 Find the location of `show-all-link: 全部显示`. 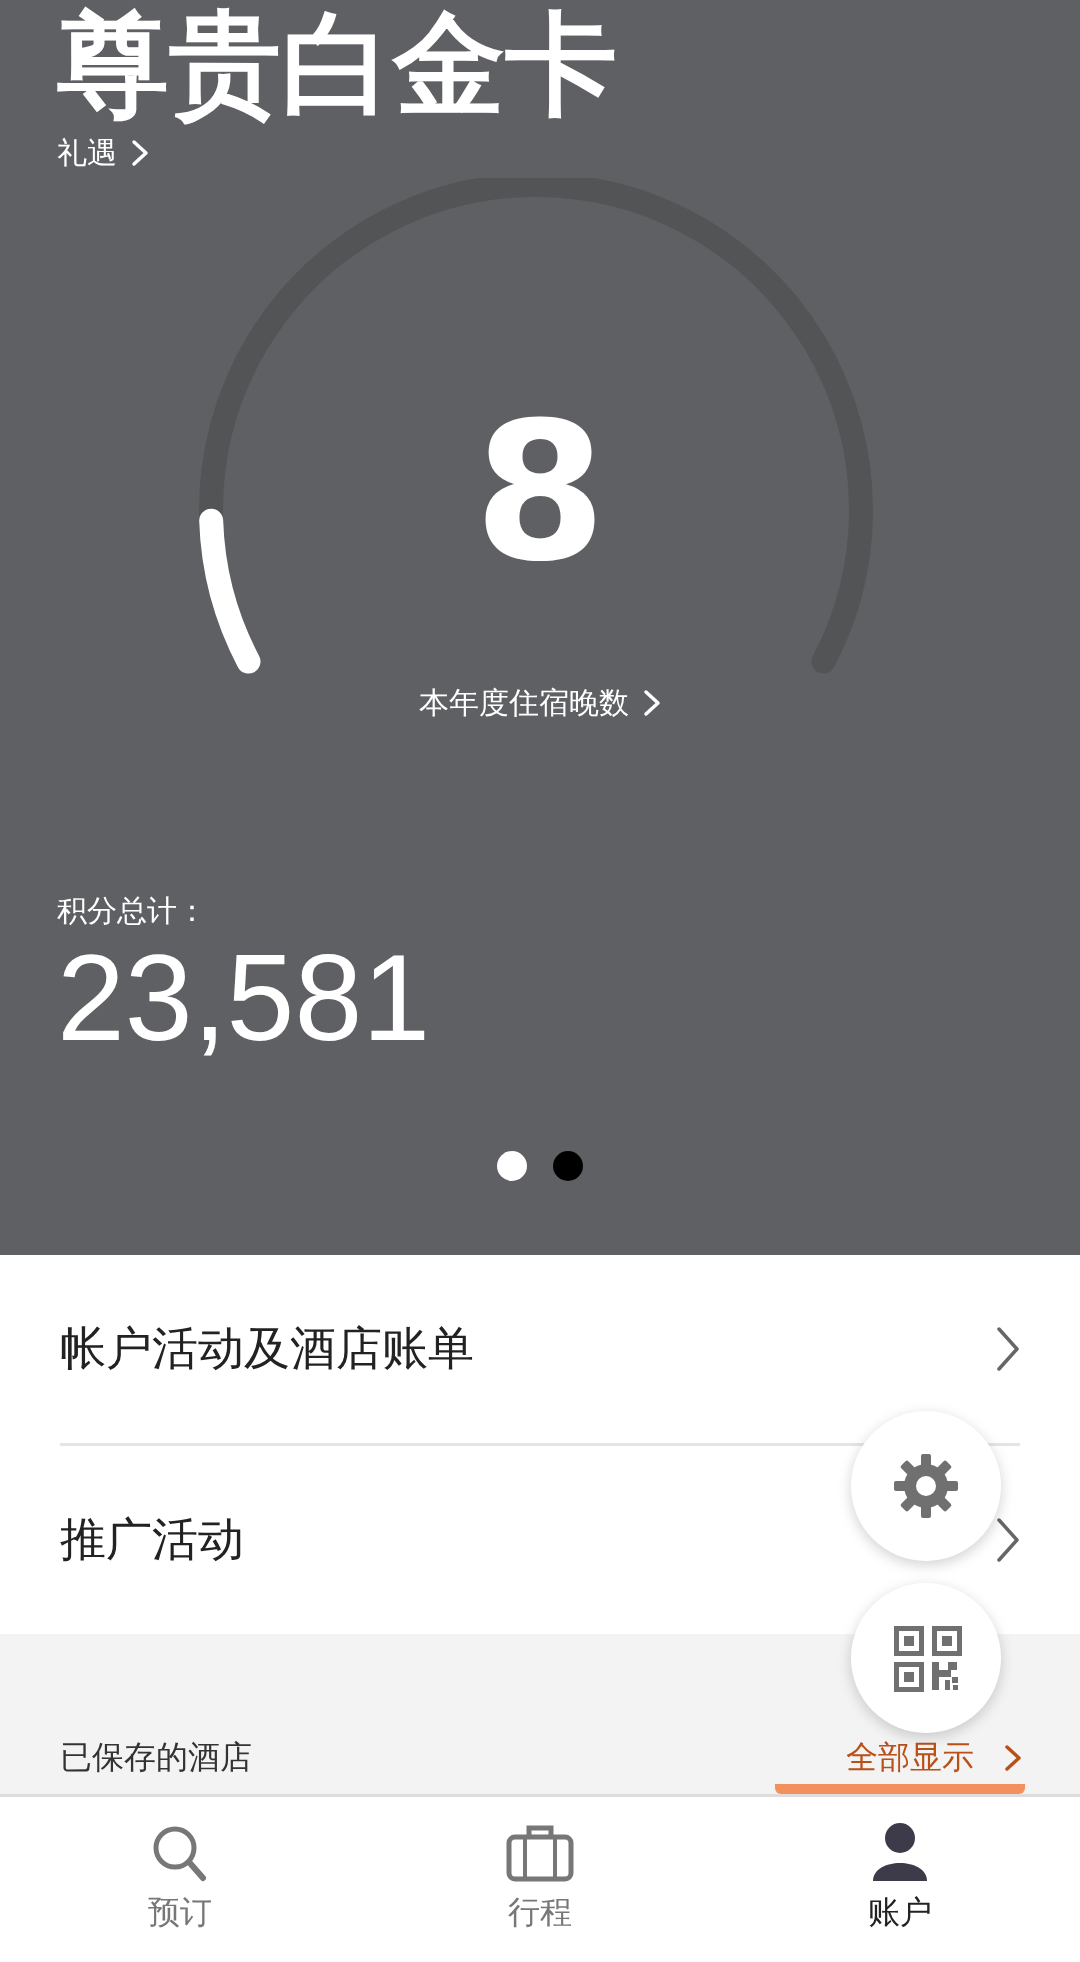

show-all-link: 全部显示 is located at coordinates (934, 1758).